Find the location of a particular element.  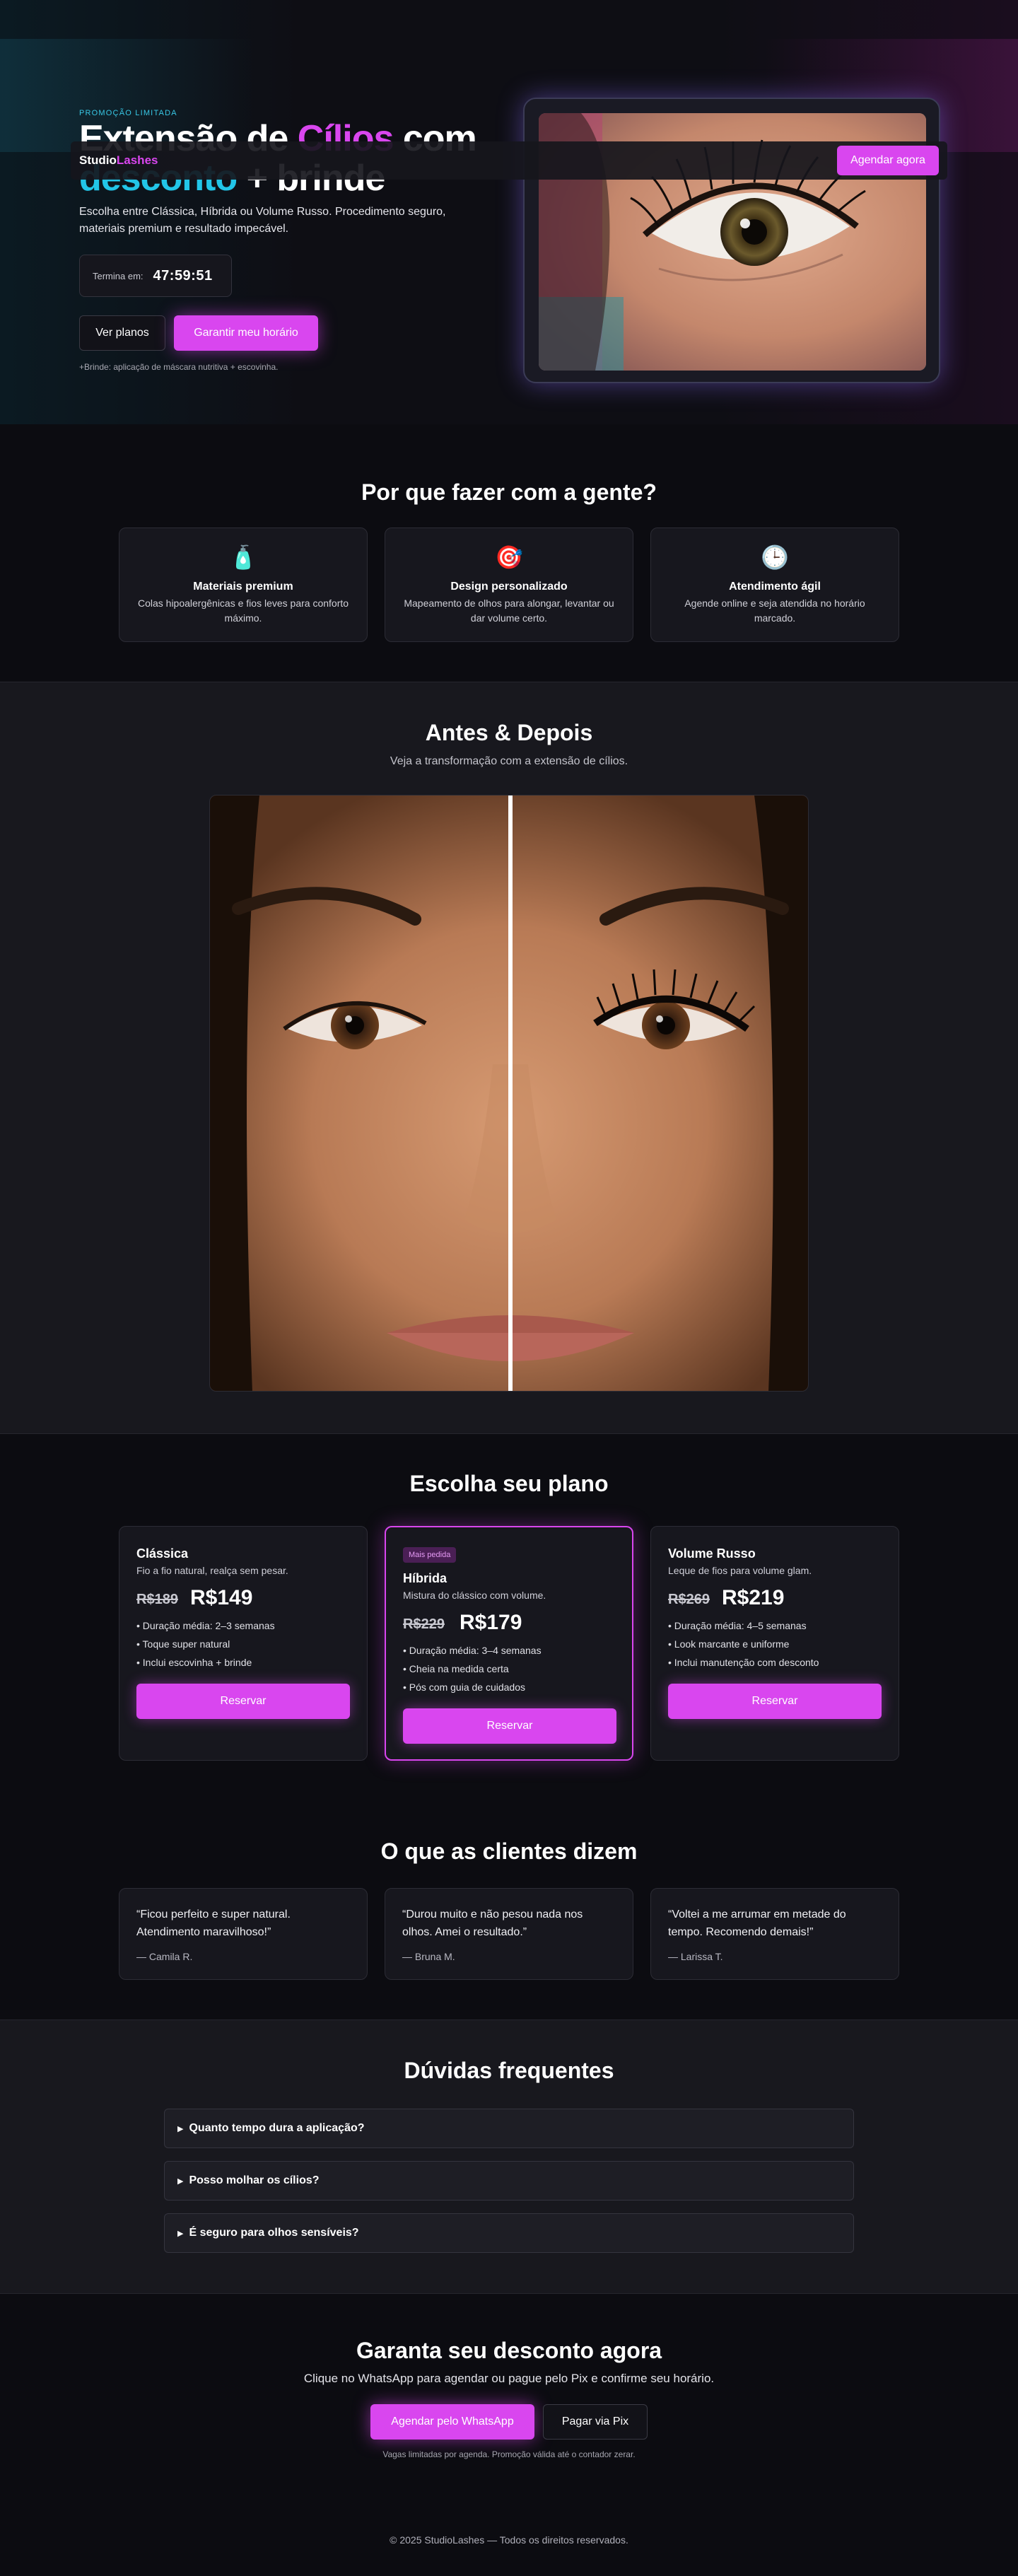

plan-description: Leque de fios para volume glam. is located at coordinates (740, 1570).